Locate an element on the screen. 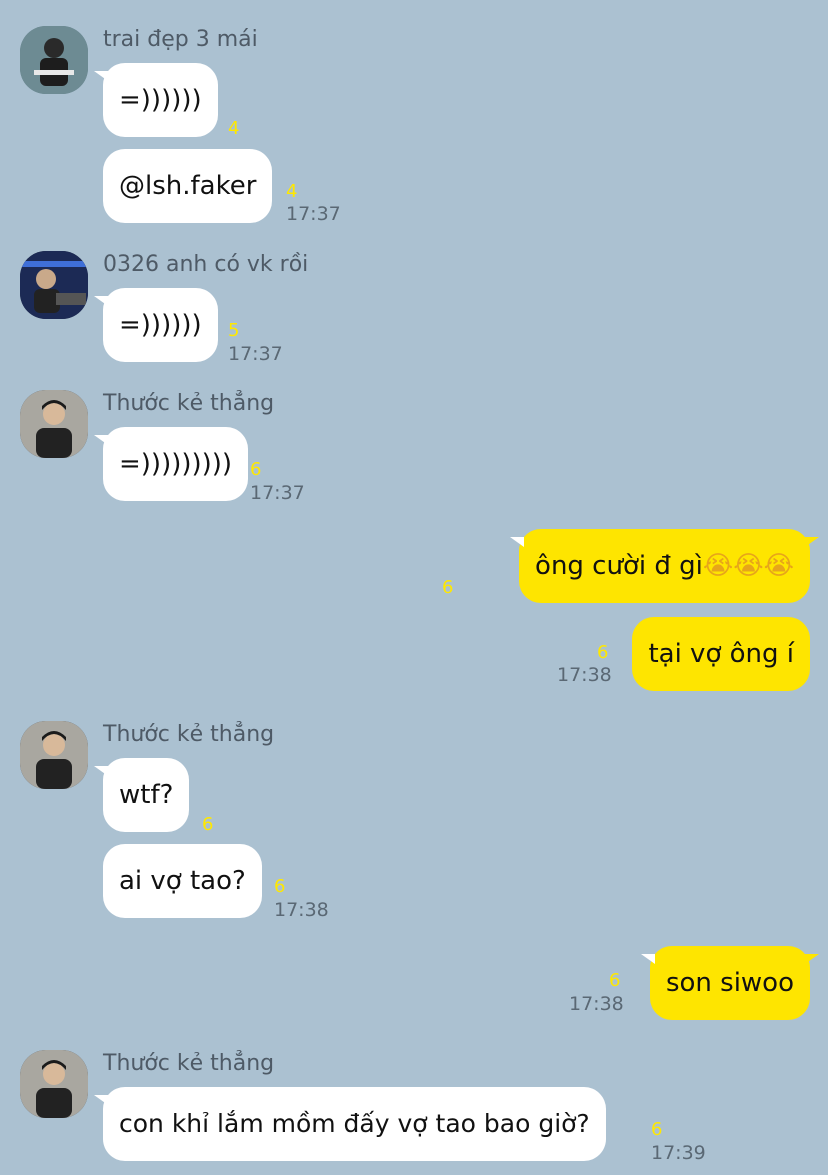  sender-name: 0326 anh có vk rồi is located at coordinates (206, 264).